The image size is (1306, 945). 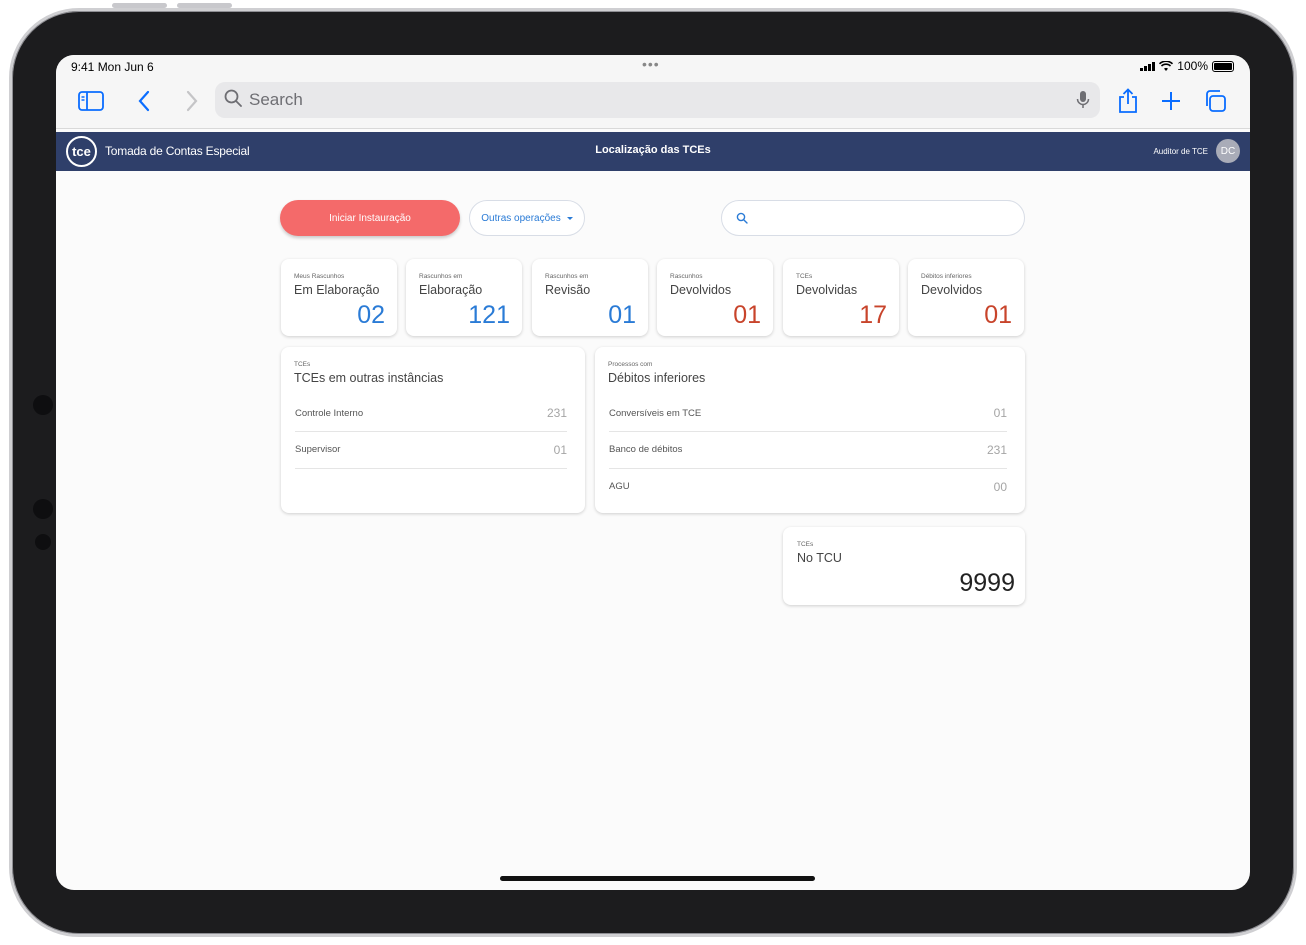 I want to click on stat-caption: Débitos inferiores, so click(x=946, y=276).